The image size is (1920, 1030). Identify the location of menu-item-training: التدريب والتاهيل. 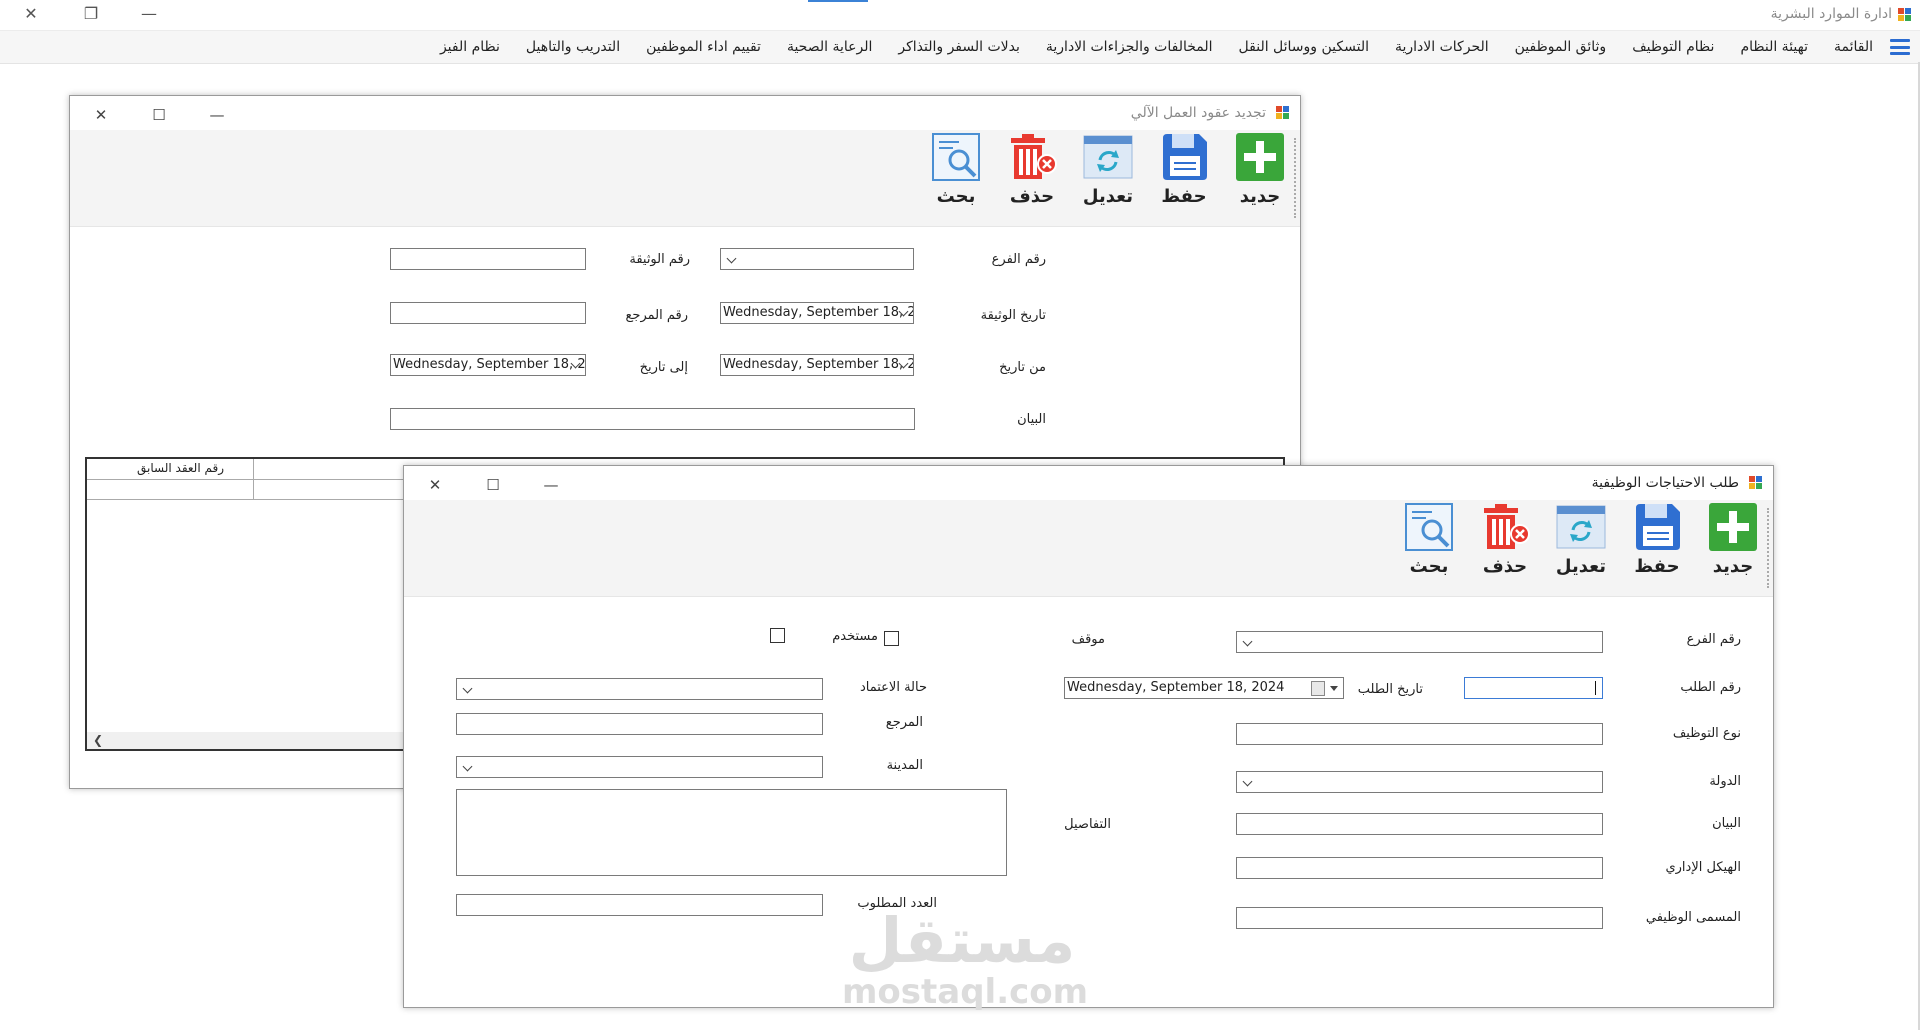
(573, 47).